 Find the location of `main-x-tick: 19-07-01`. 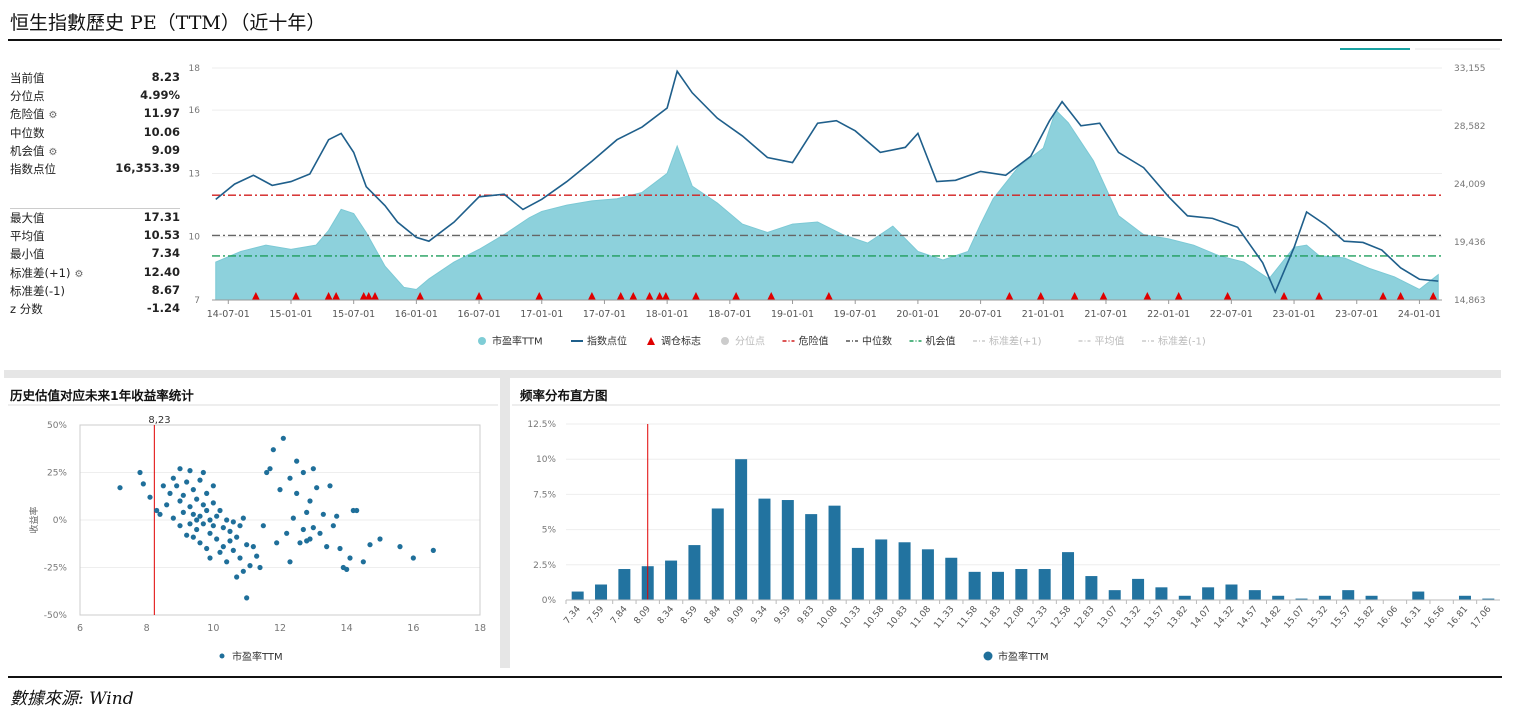

main-x-tick: 19-07-01 is located at coordinates (855, 314).